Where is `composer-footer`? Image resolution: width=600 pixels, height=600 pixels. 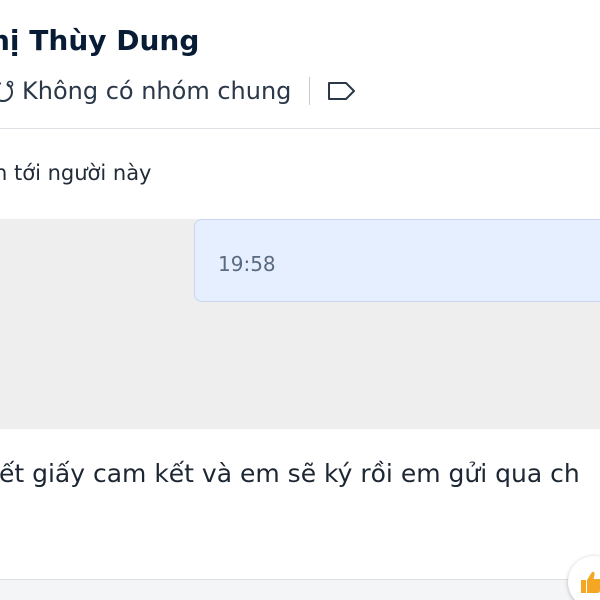 composer-footer is located at coordinates (300, 590).